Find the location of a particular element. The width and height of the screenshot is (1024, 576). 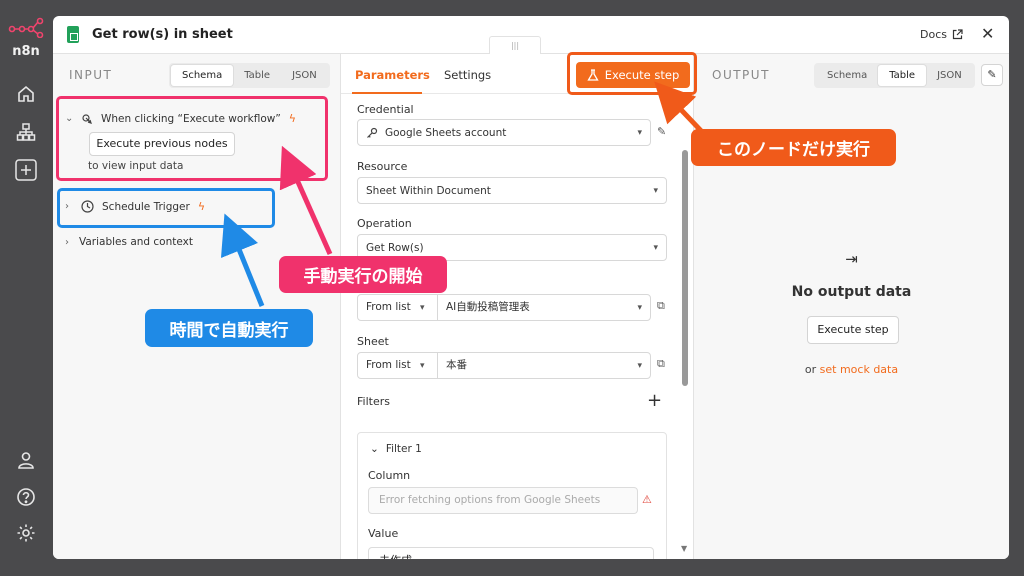

chevron-down-icon: ⌄ is located at coordinates (374, 449).